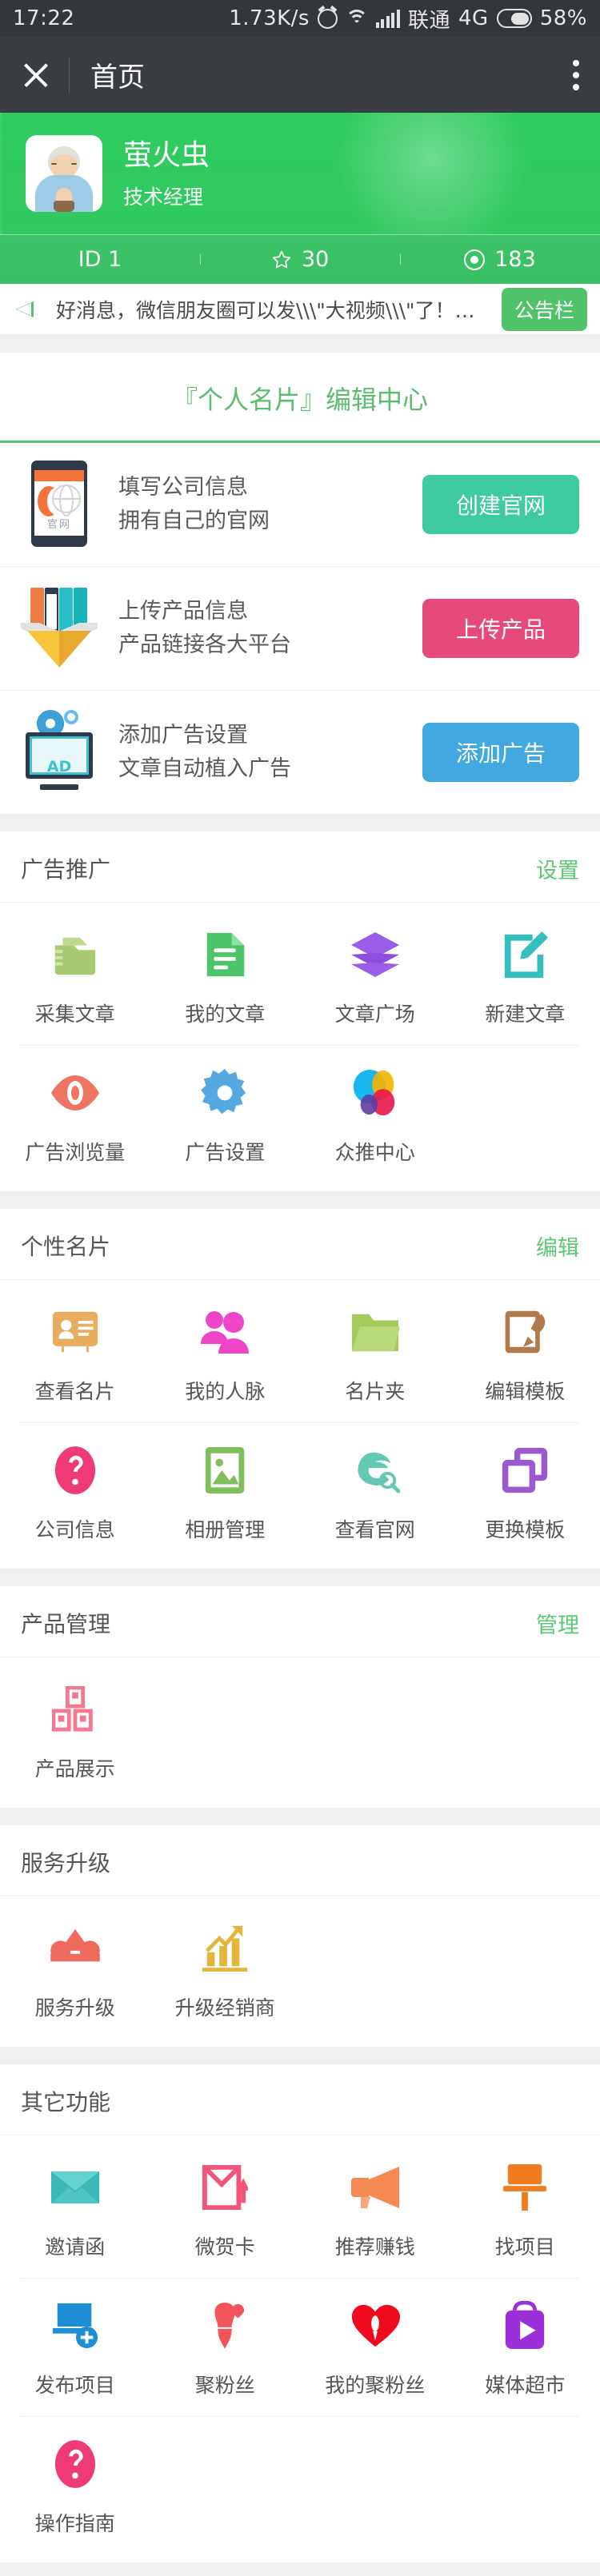  I want to click on company-info-icon, so click(75, 1470).